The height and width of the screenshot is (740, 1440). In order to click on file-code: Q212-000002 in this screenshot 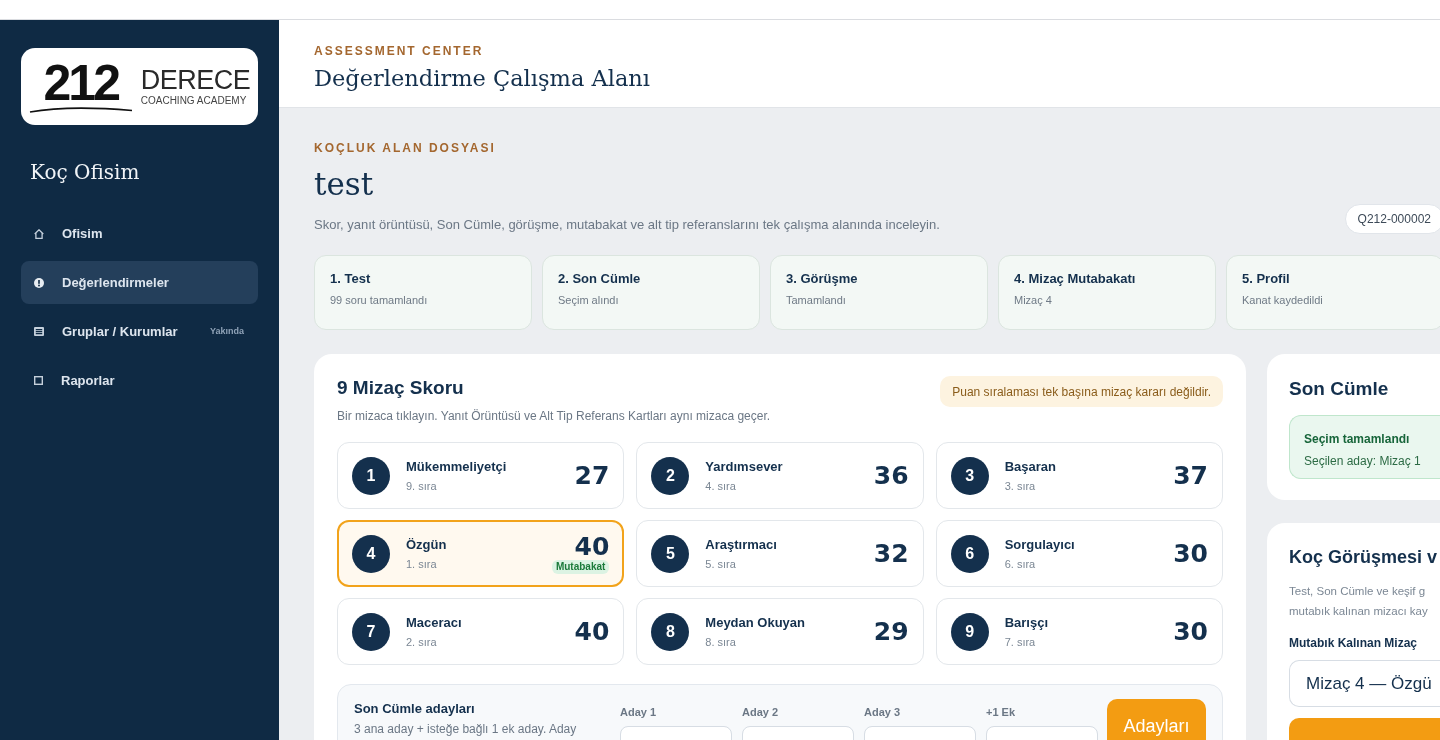, I will do `click(1392, 219)`.